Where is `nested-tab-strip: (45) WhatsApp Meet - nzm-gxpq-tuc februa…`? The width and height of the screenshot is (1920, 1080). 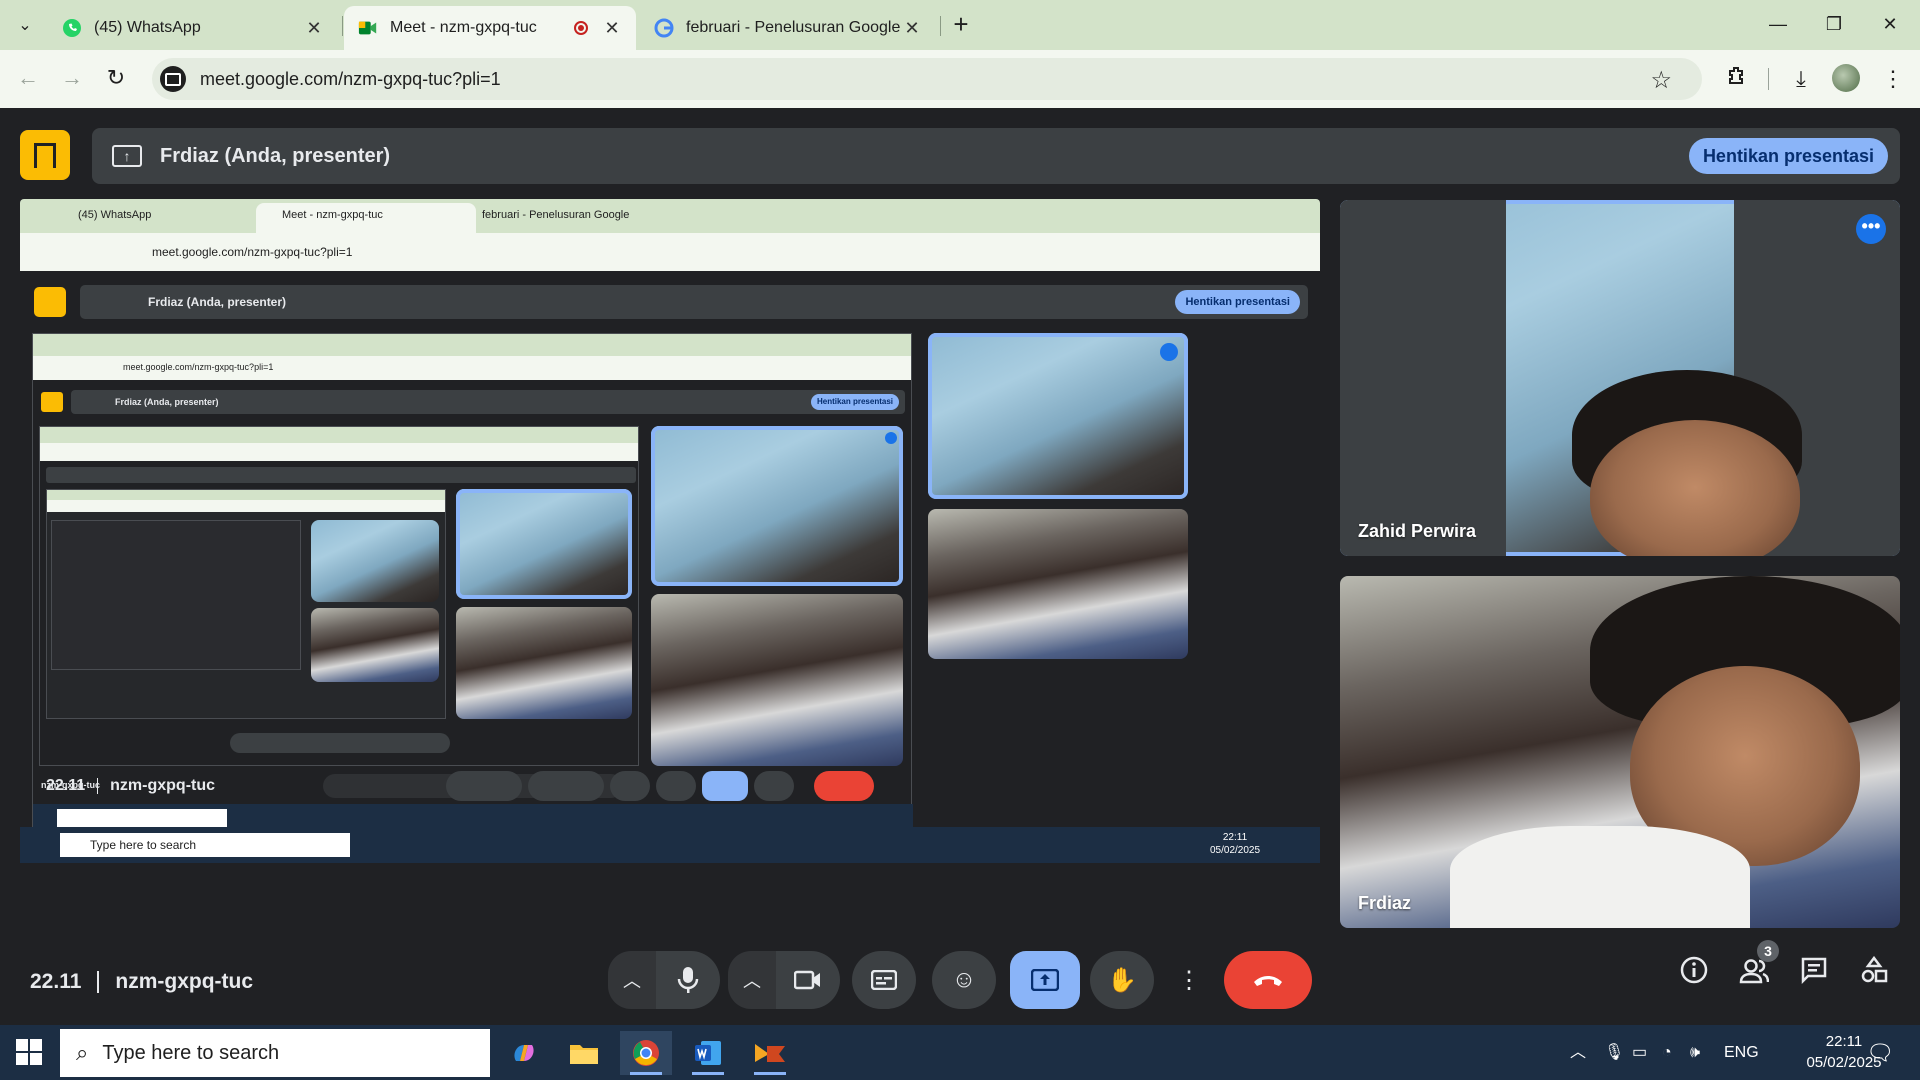
nested-tab-strip: (45) WhatsApp Meet - nzm-gxpq-tuc februa… is located at coordinates (670, 216).